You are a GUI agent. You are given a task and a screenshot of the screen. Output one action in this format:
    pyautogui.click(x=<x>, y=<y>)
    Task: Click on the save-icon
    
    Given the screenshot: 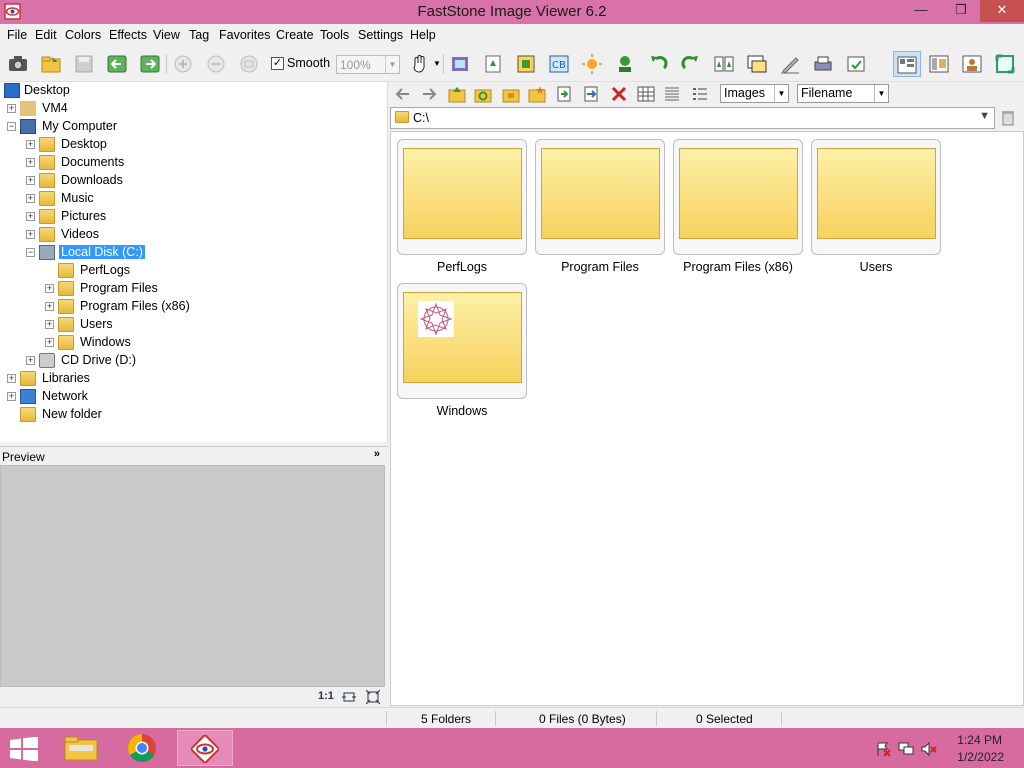 What is the action you would take?
    pyautogui.click(x=84, y=64)
    